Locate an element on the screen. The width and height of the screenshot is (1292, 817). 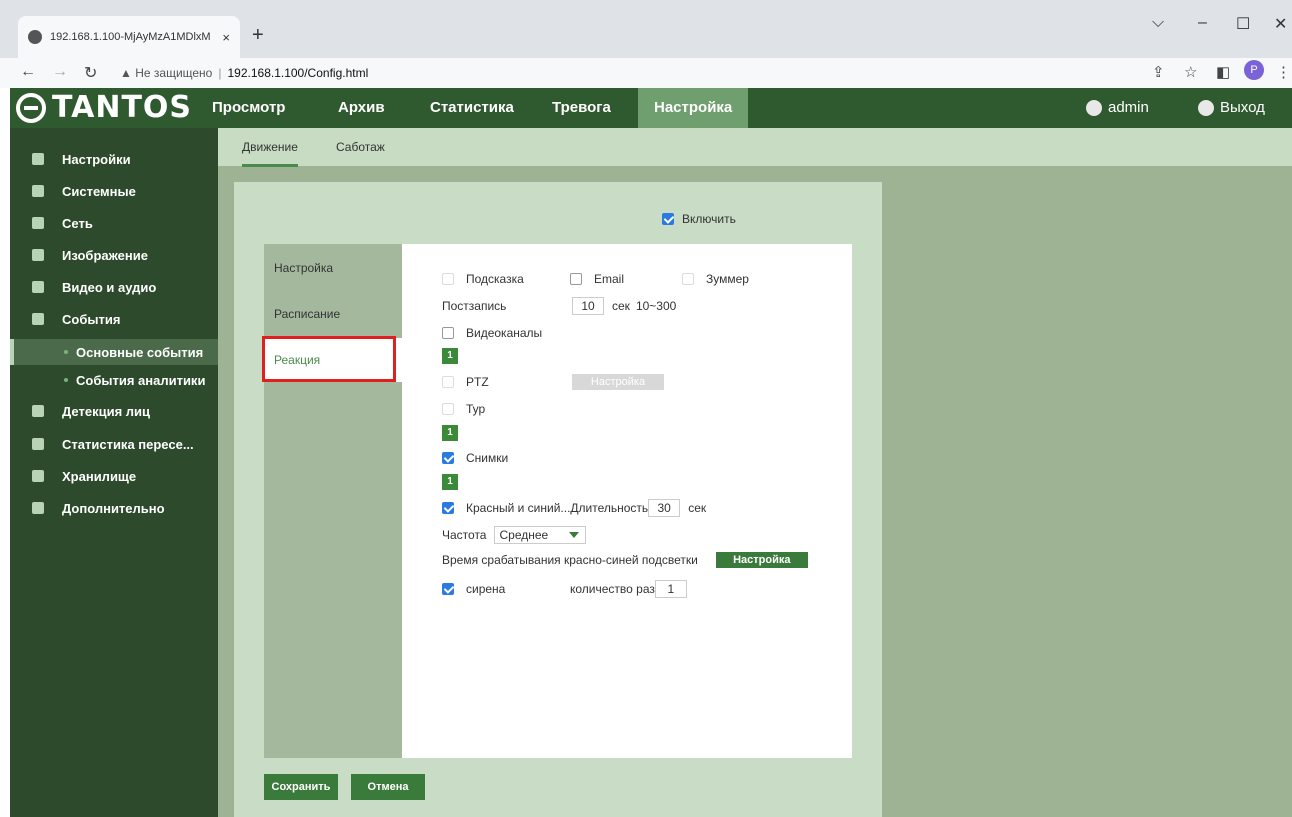
tour-checkbox is located at coordinates (448, 409).